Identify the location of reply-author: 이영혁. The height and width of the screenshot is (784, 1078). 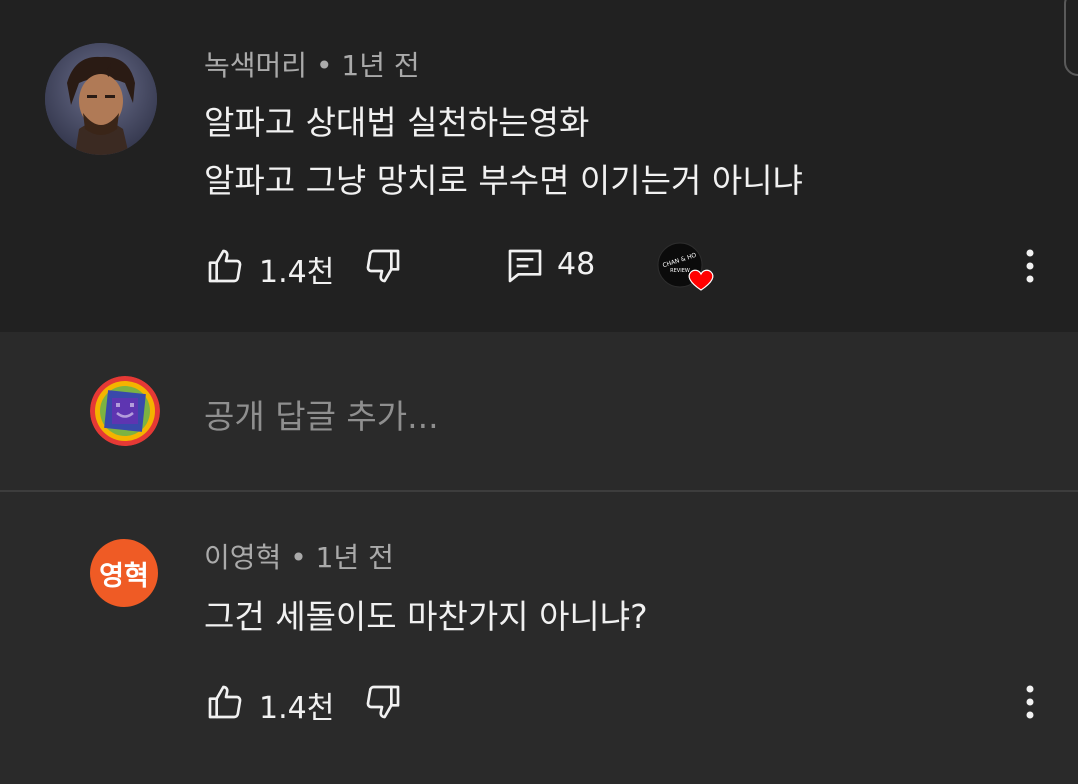
(242, 557).